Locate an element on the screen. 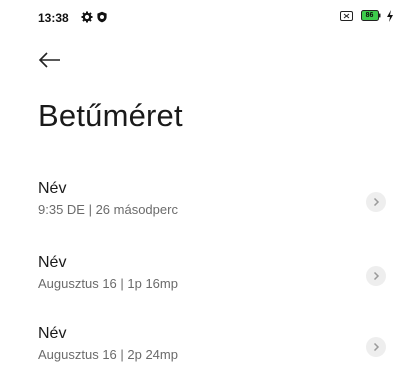 Image resolution: width=399 pixels, height=387 pixels. page-title: Betűméret is located at coordinates (110, 115).